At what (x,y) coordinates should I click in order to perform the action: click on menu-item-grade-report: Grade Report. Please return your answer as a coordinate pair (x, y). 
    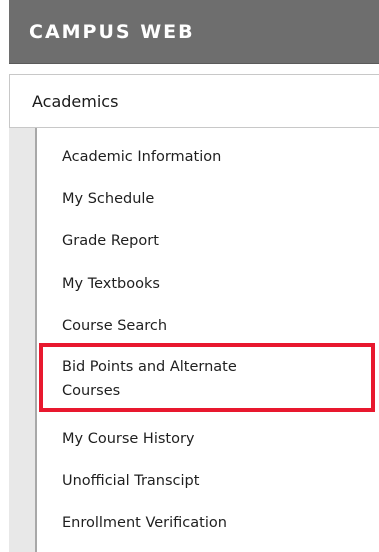
    Looking at the image, I should click on (212, 241).